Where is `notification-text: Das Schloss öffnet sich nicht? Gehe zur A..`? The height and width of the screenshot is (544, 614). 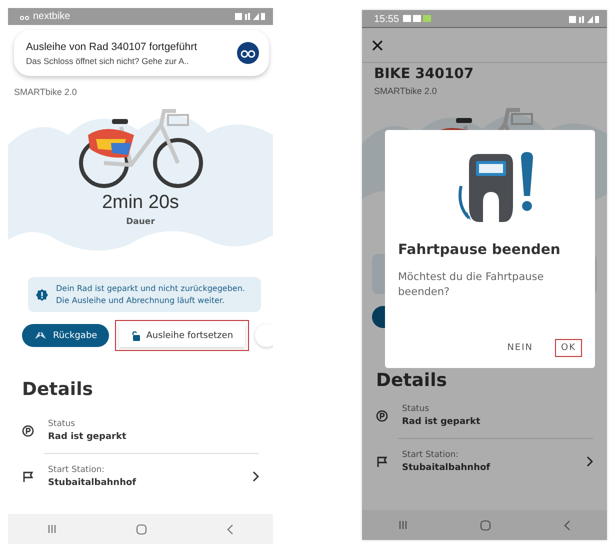 notification-text: Das Schloss öffnet sich nicht? Gehe zur A.. is located at coordinates (108, 61).